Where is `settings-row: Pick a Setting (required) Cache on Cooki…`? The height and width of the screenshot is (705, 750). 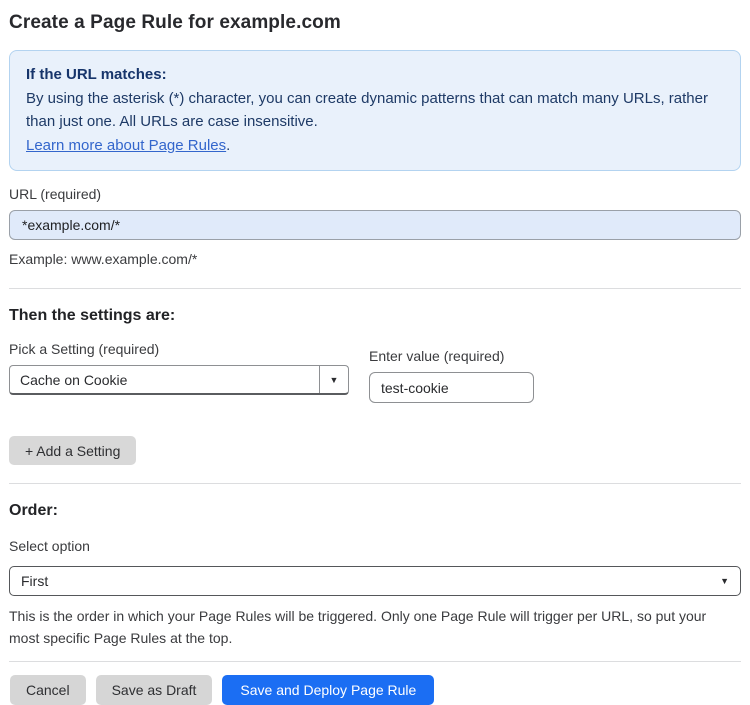
settings-row: Pick a Setting (required) Cache on Cooki… is located at coordinates (375, 372).